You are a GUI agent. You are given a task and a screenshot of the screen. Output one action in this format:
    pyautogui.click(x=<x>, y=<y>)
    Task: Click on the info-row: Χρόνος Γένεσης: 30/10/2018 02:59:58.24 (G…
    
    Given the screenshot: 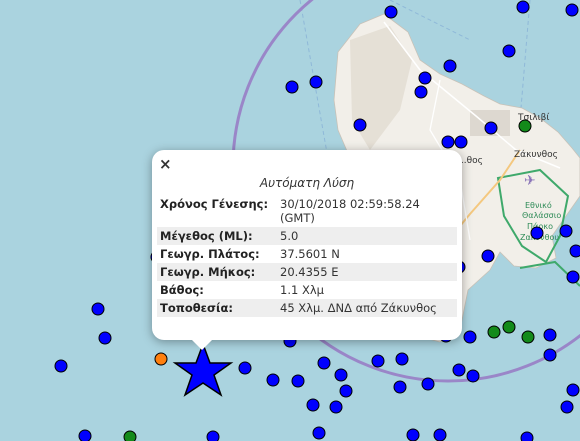 What is the action you would take?
    pyautogui.click(x=307, y=211)
    